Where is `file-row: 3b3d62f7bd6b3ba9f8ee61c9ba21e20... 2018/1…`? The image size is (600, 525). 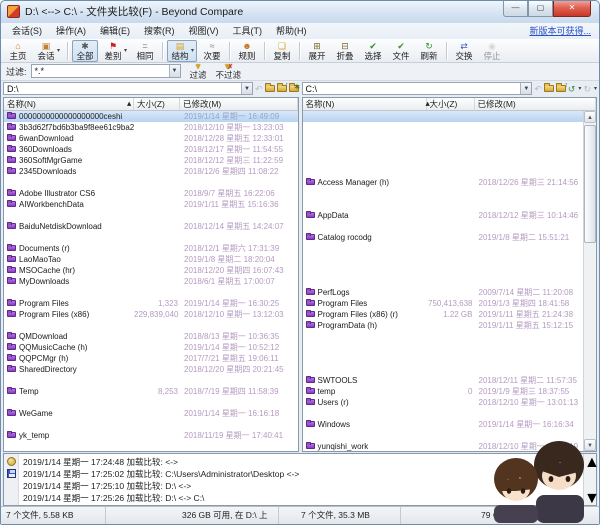
file-row: 3b3d62f7bd6b3ba9f8ee61c9ba21e20... 2018/1… is located at coordinates (151, 127).